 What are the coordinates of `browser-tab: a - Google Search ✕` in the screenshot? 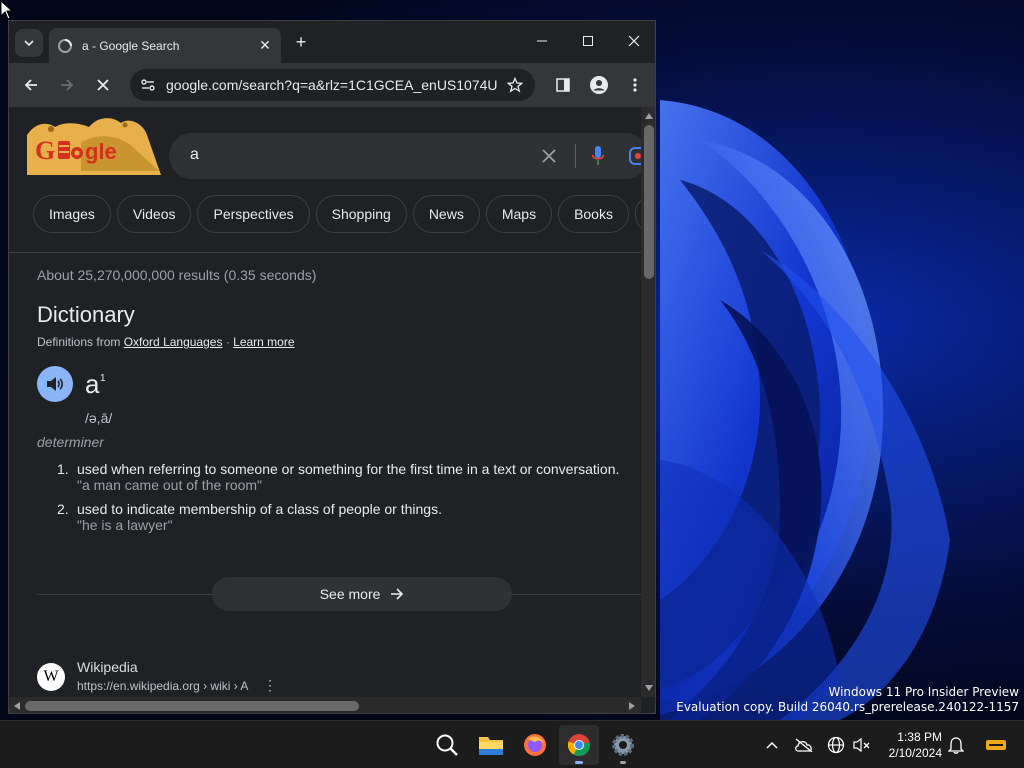 It's located at (165, 45).